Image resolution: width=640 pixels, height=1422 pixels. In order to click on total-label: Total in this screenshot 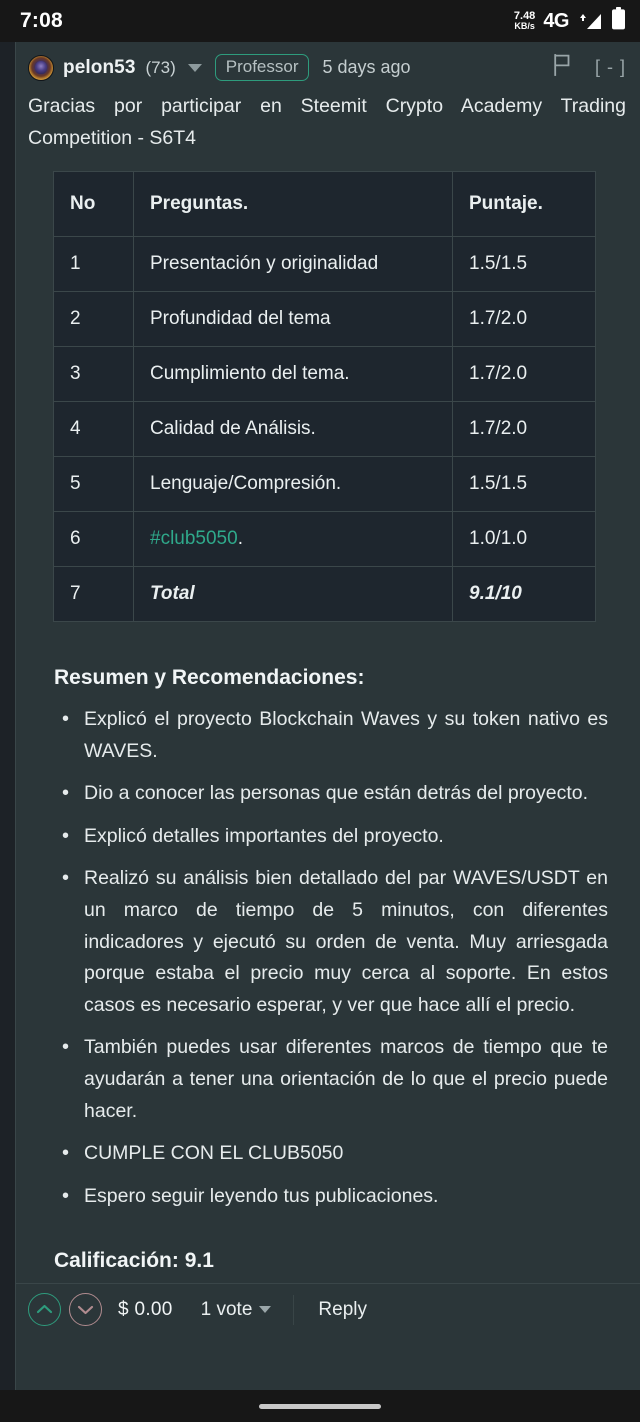, I will do `click(172, 594)`.